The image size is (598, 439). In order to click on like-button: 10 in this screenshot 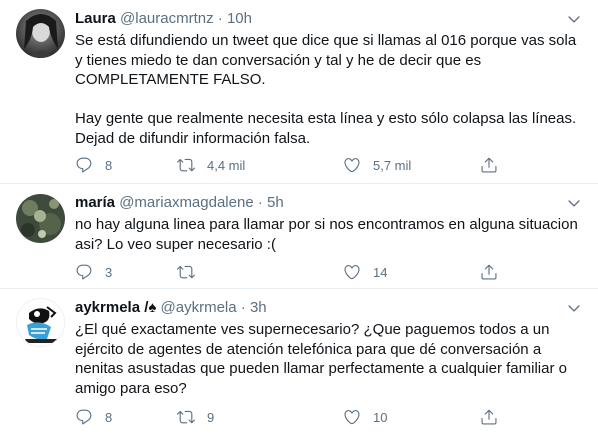, I will do `click(365, 417)`.